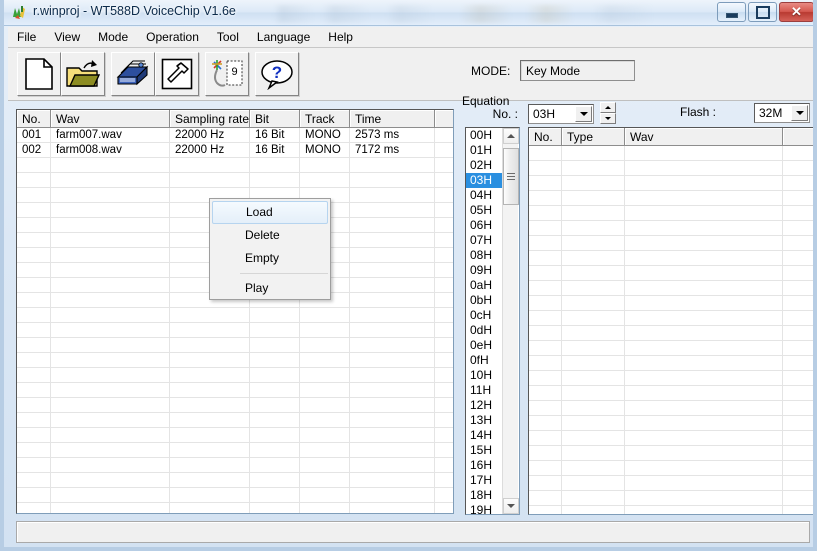 The width and height of the screenshot is (817, 551). I want to click on menu-file: File, so click(26, 37).